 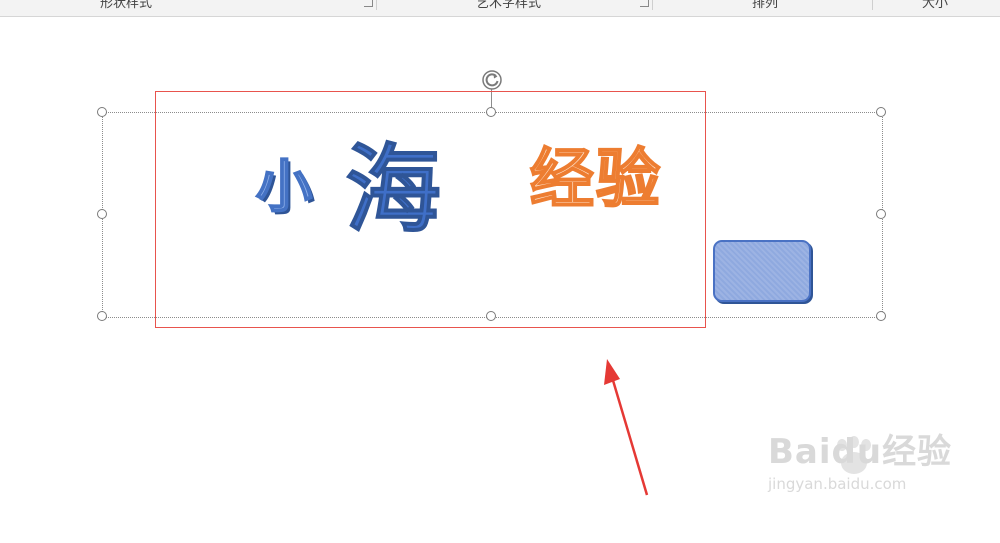 What do you see at coordinates (881, 214) in the screenshot?
I see `resize-handle-right` at bounding box center [881, 214].